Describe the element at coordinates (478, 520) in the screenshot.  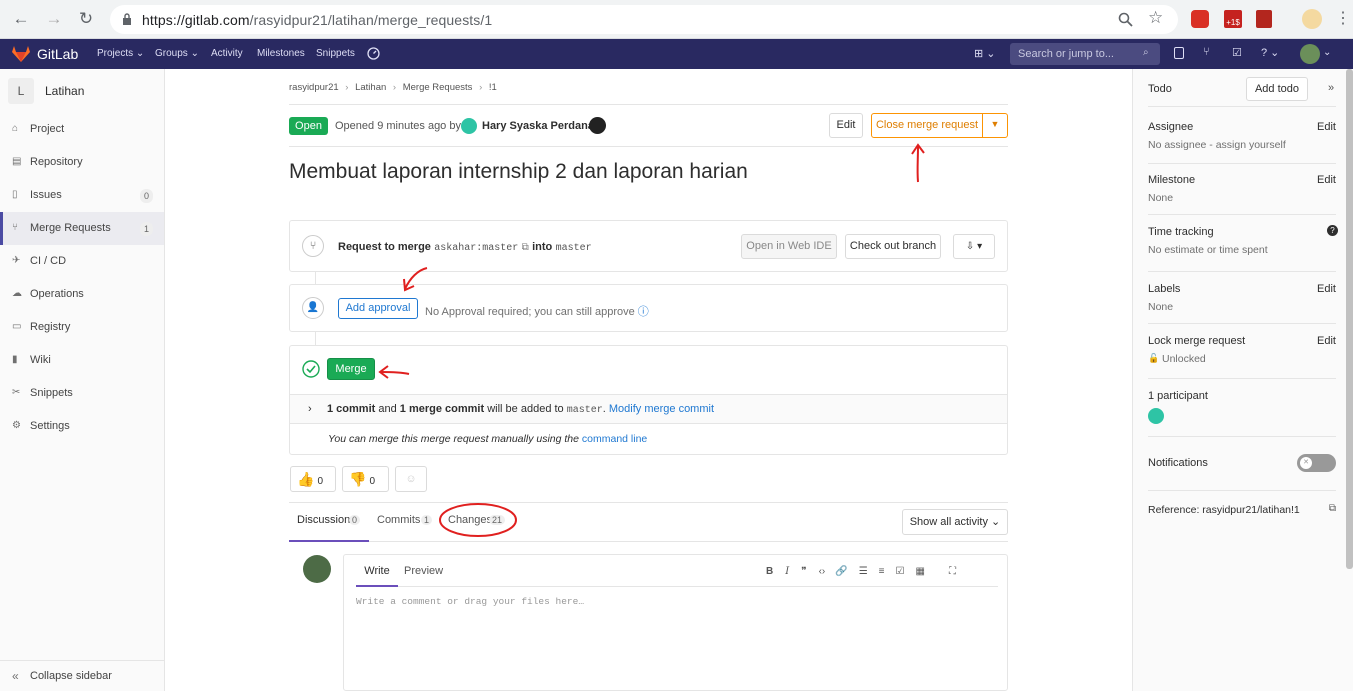
I see `annotation-circle-changes` at that location.